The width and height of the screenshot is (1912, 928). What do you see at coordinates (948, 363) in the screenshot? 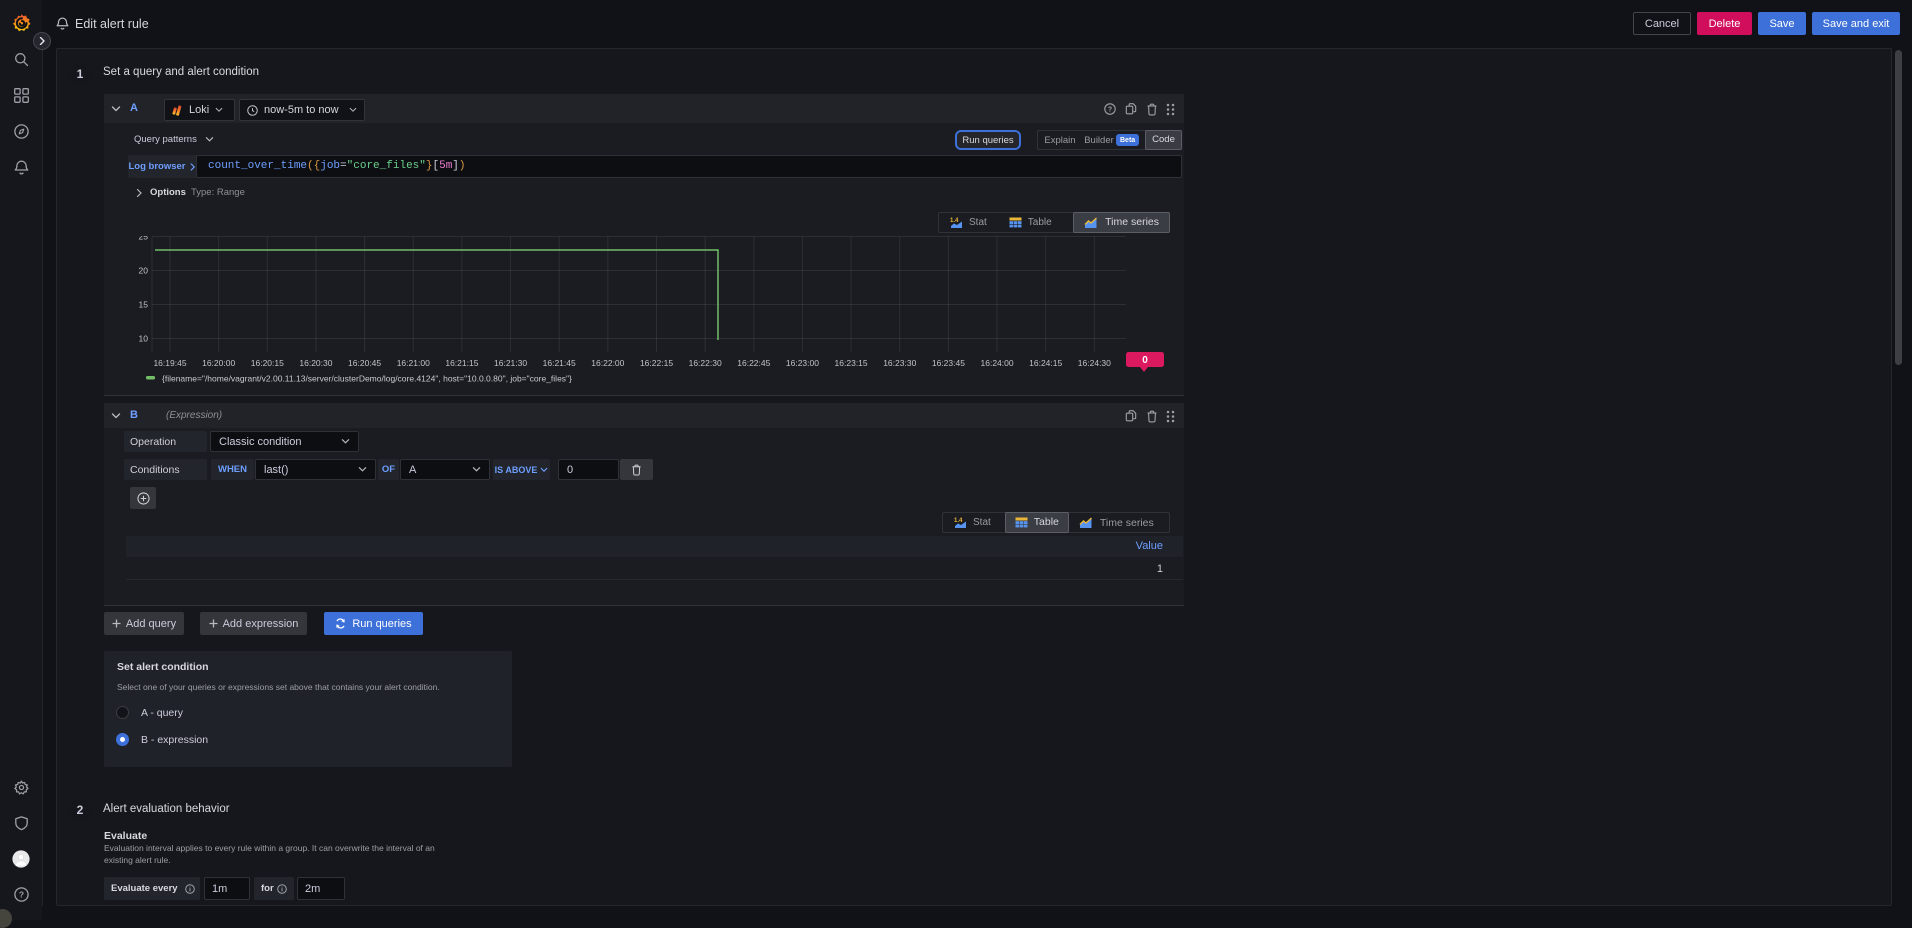
I see `svg-text: 16:23:45` at bounding box center [948, 363].